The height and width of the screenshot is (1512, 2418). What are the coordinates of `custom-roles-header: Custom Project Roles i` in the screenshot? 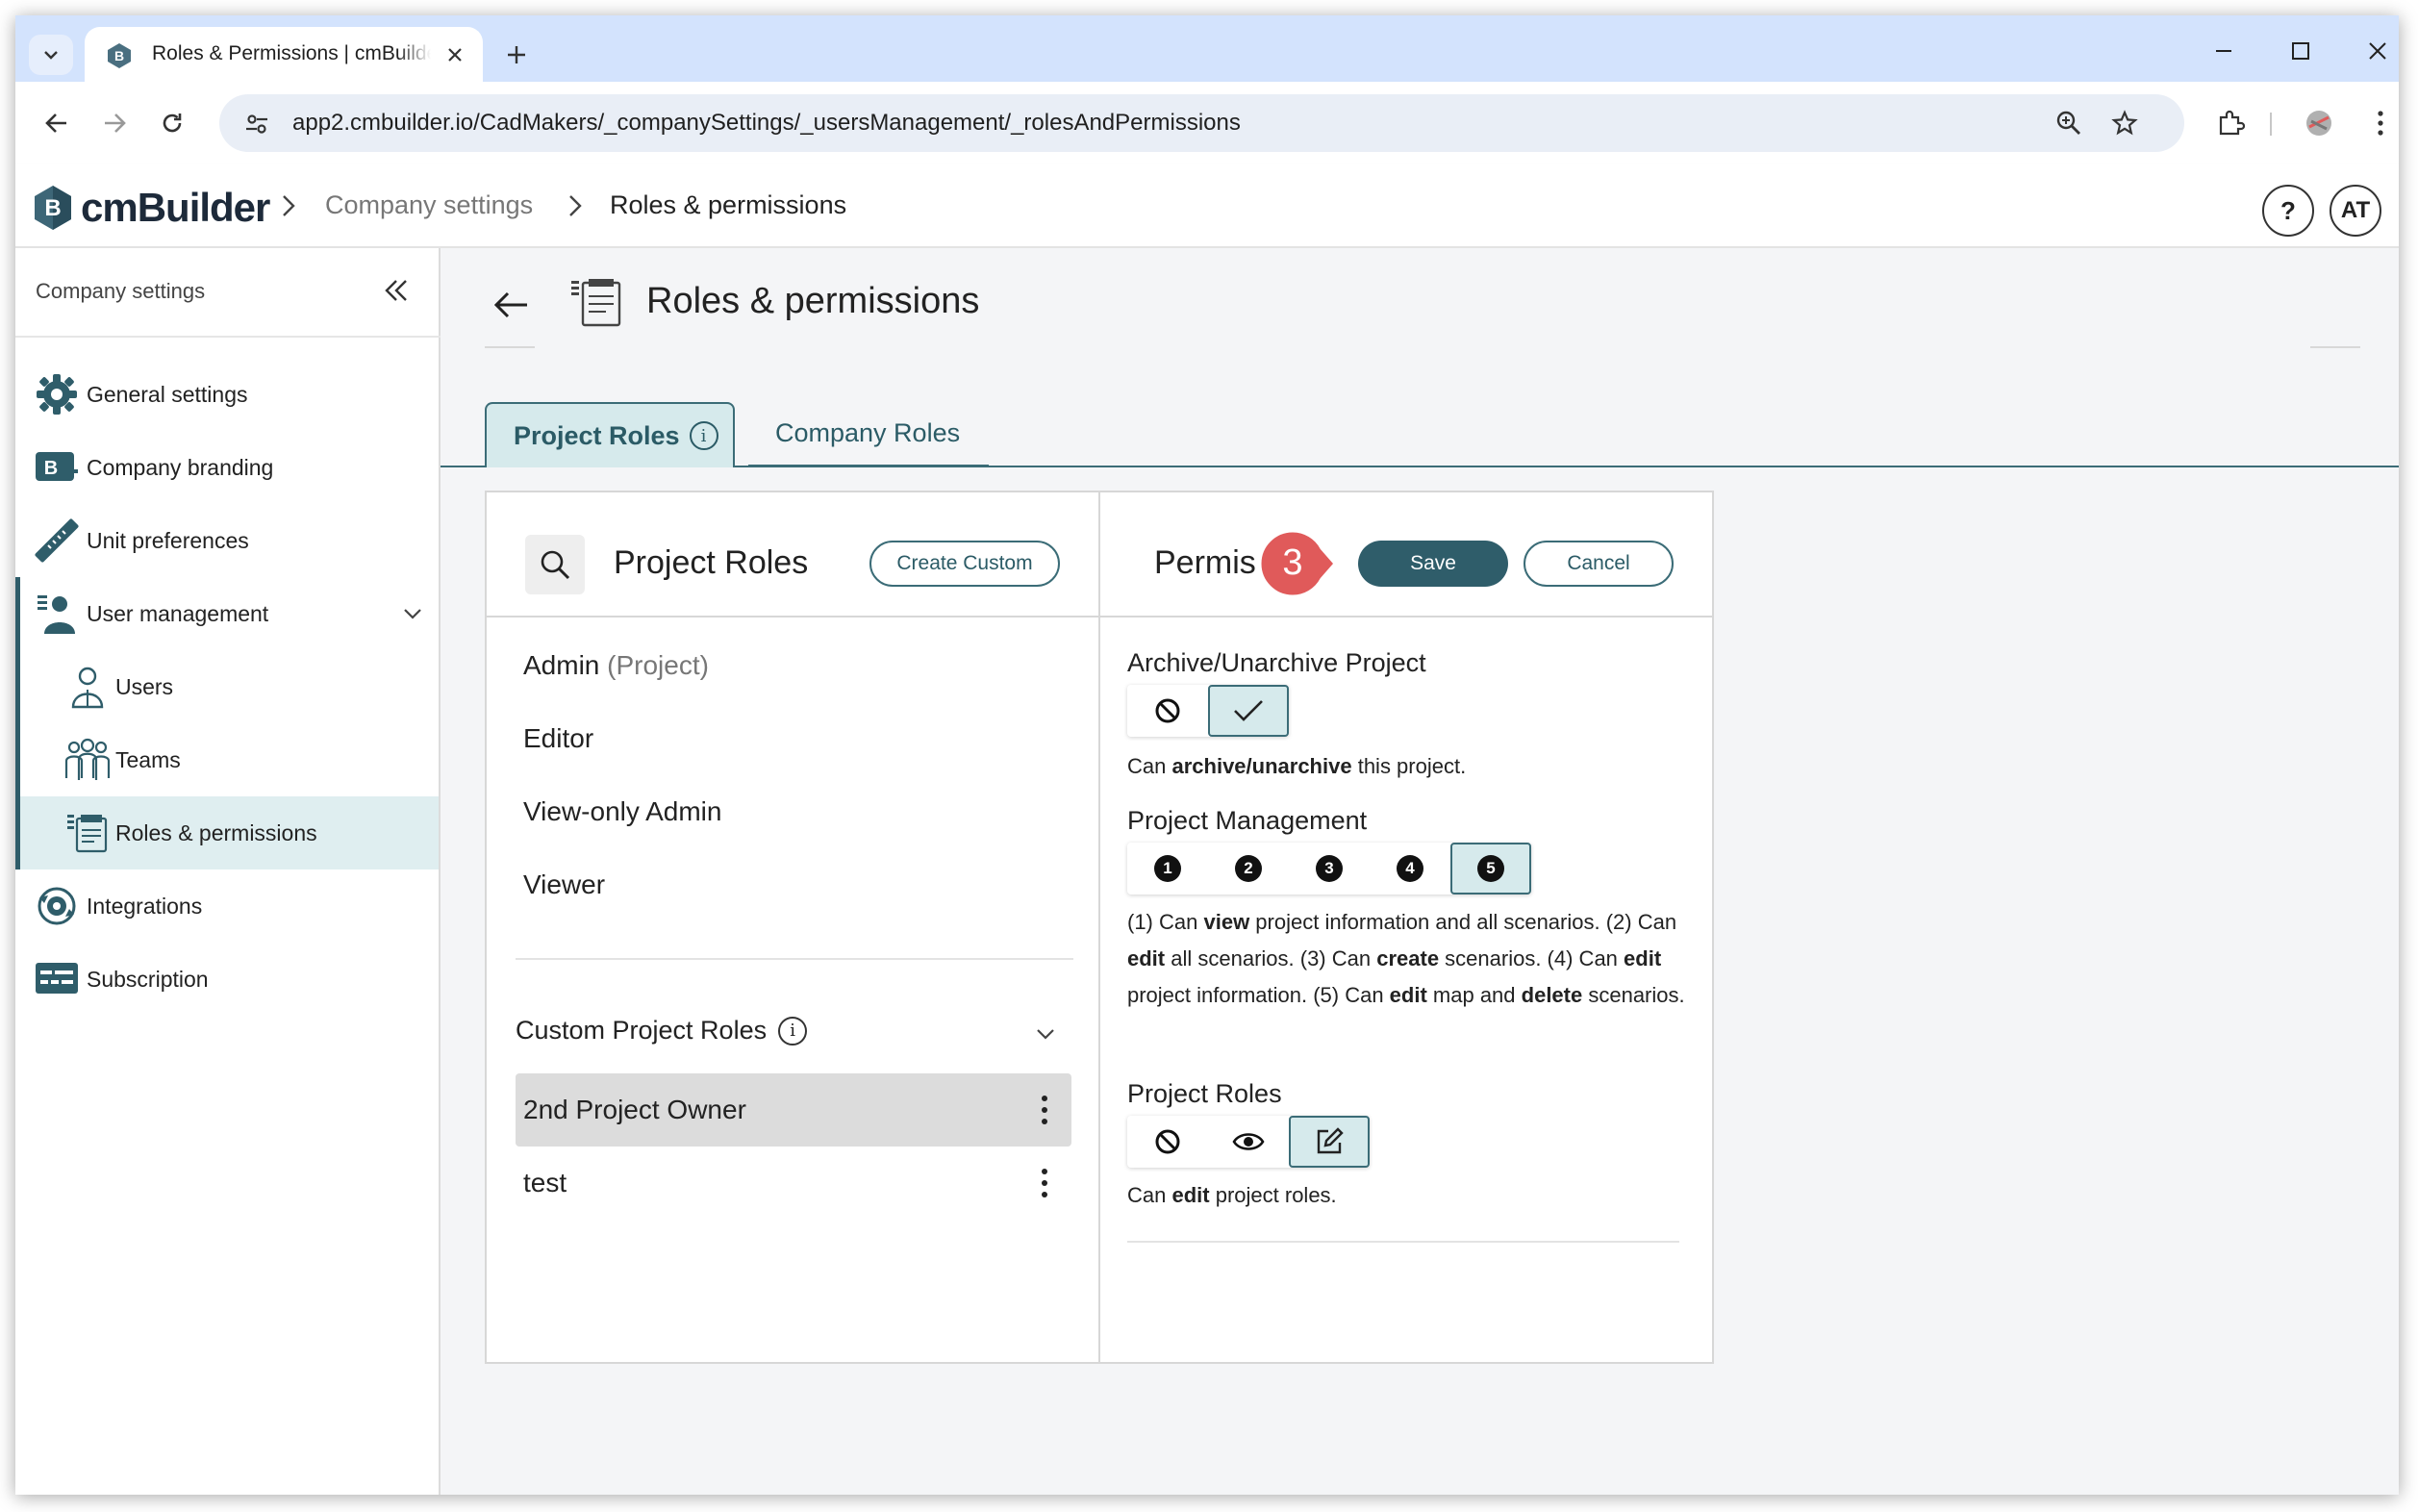 It's located at (662, 1031).